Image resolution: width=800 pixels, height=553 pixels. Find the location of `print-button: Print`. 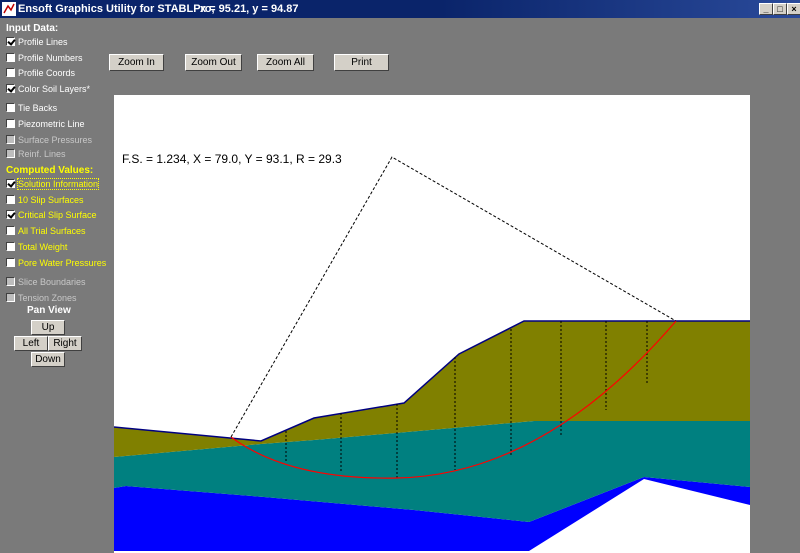

print-button: Print is located at coordinates (361, 62).